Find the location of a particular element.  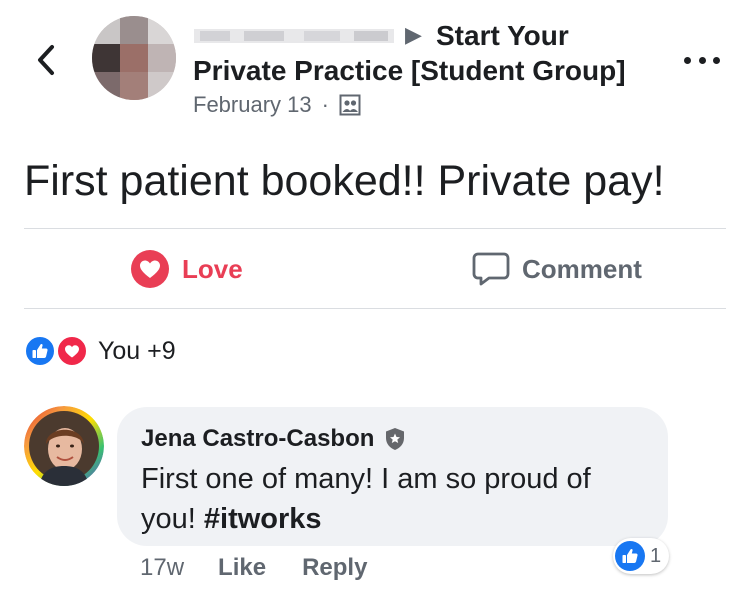

reaction-icons is located at coordinates (58, 351).